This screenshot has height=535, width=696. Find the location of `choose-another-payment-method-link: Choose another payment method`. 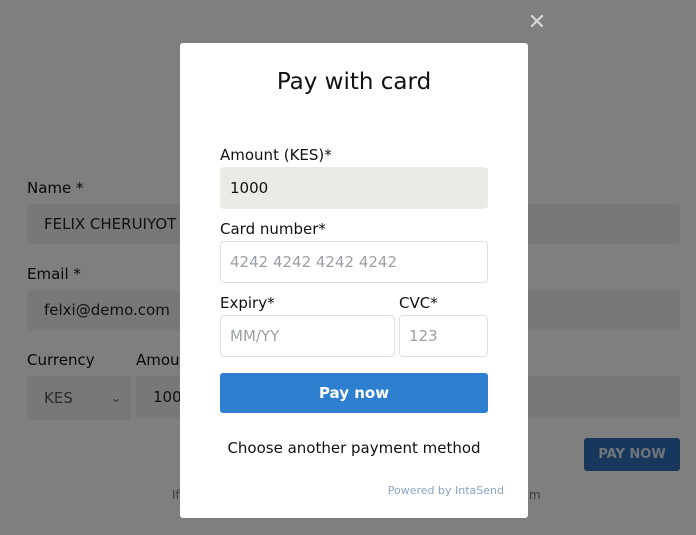

choose-another-payment-method-link: Choose another payment method is located at coordinates (354, 448).